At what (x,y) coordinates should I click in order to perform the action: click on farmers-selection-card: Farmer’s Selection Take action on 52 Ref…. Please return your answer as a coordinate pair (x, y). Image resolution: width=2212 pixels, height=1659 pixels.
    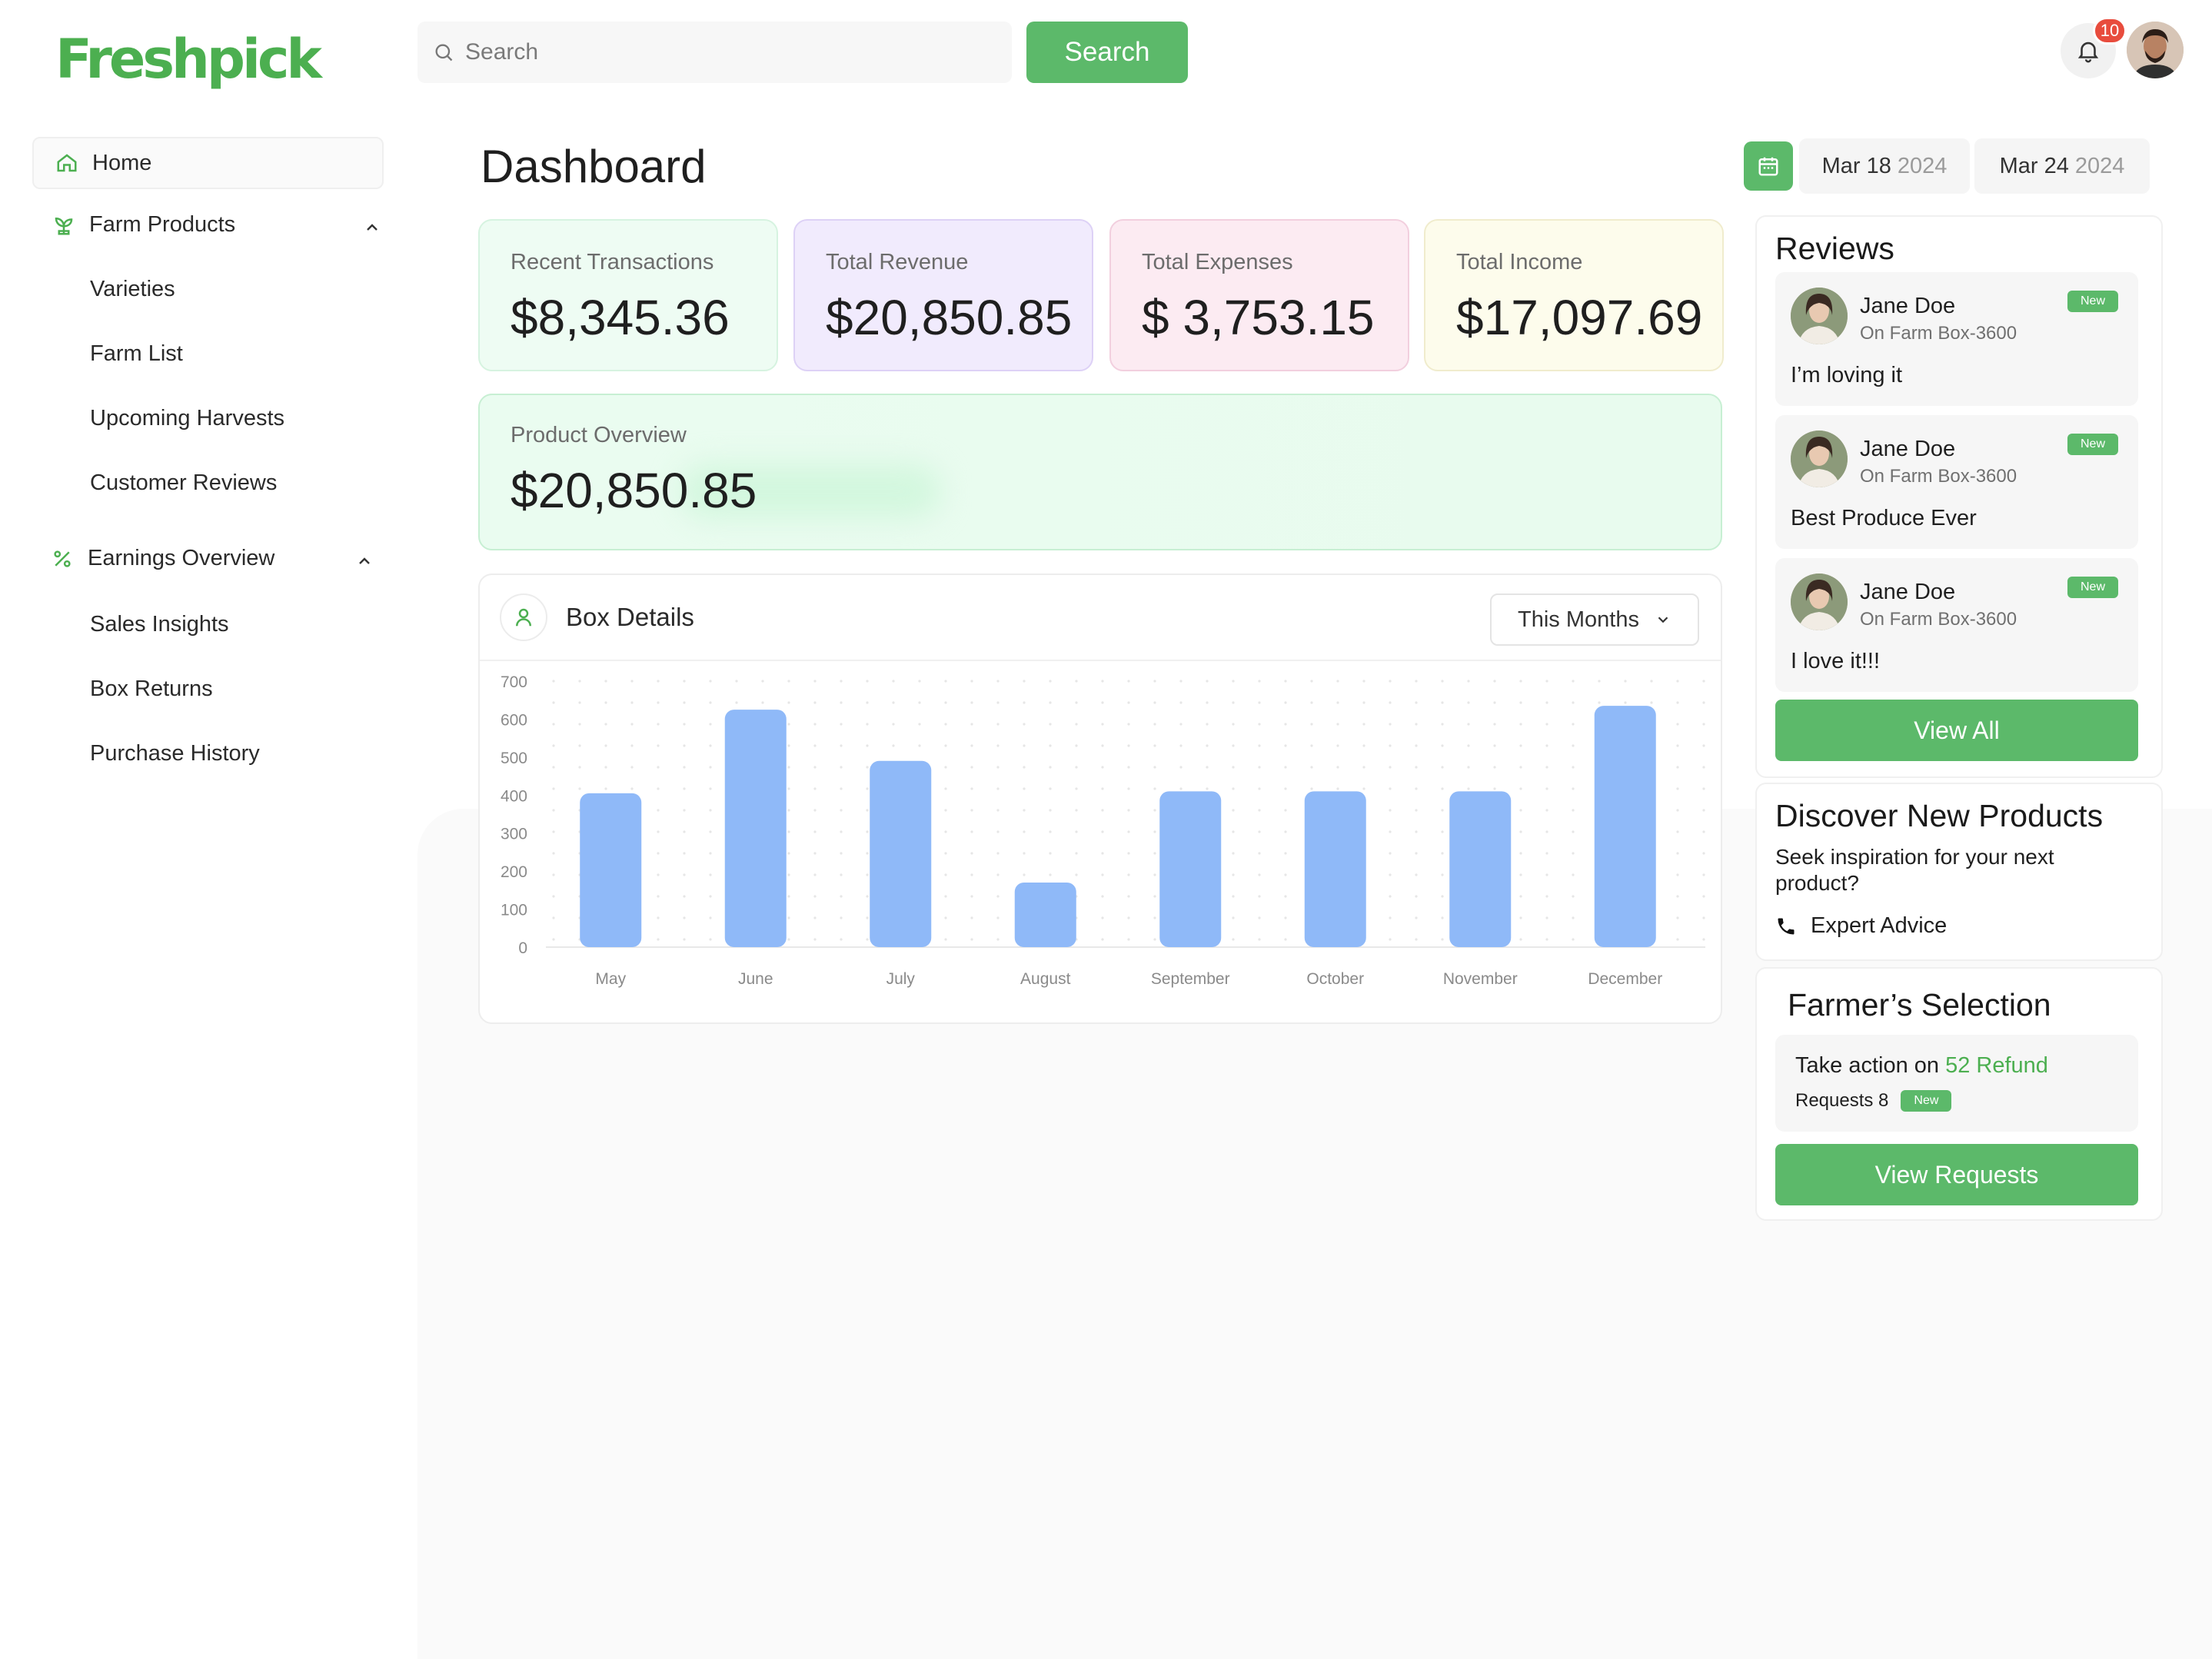
    Looking at the image, I should click on (1959, 1094).